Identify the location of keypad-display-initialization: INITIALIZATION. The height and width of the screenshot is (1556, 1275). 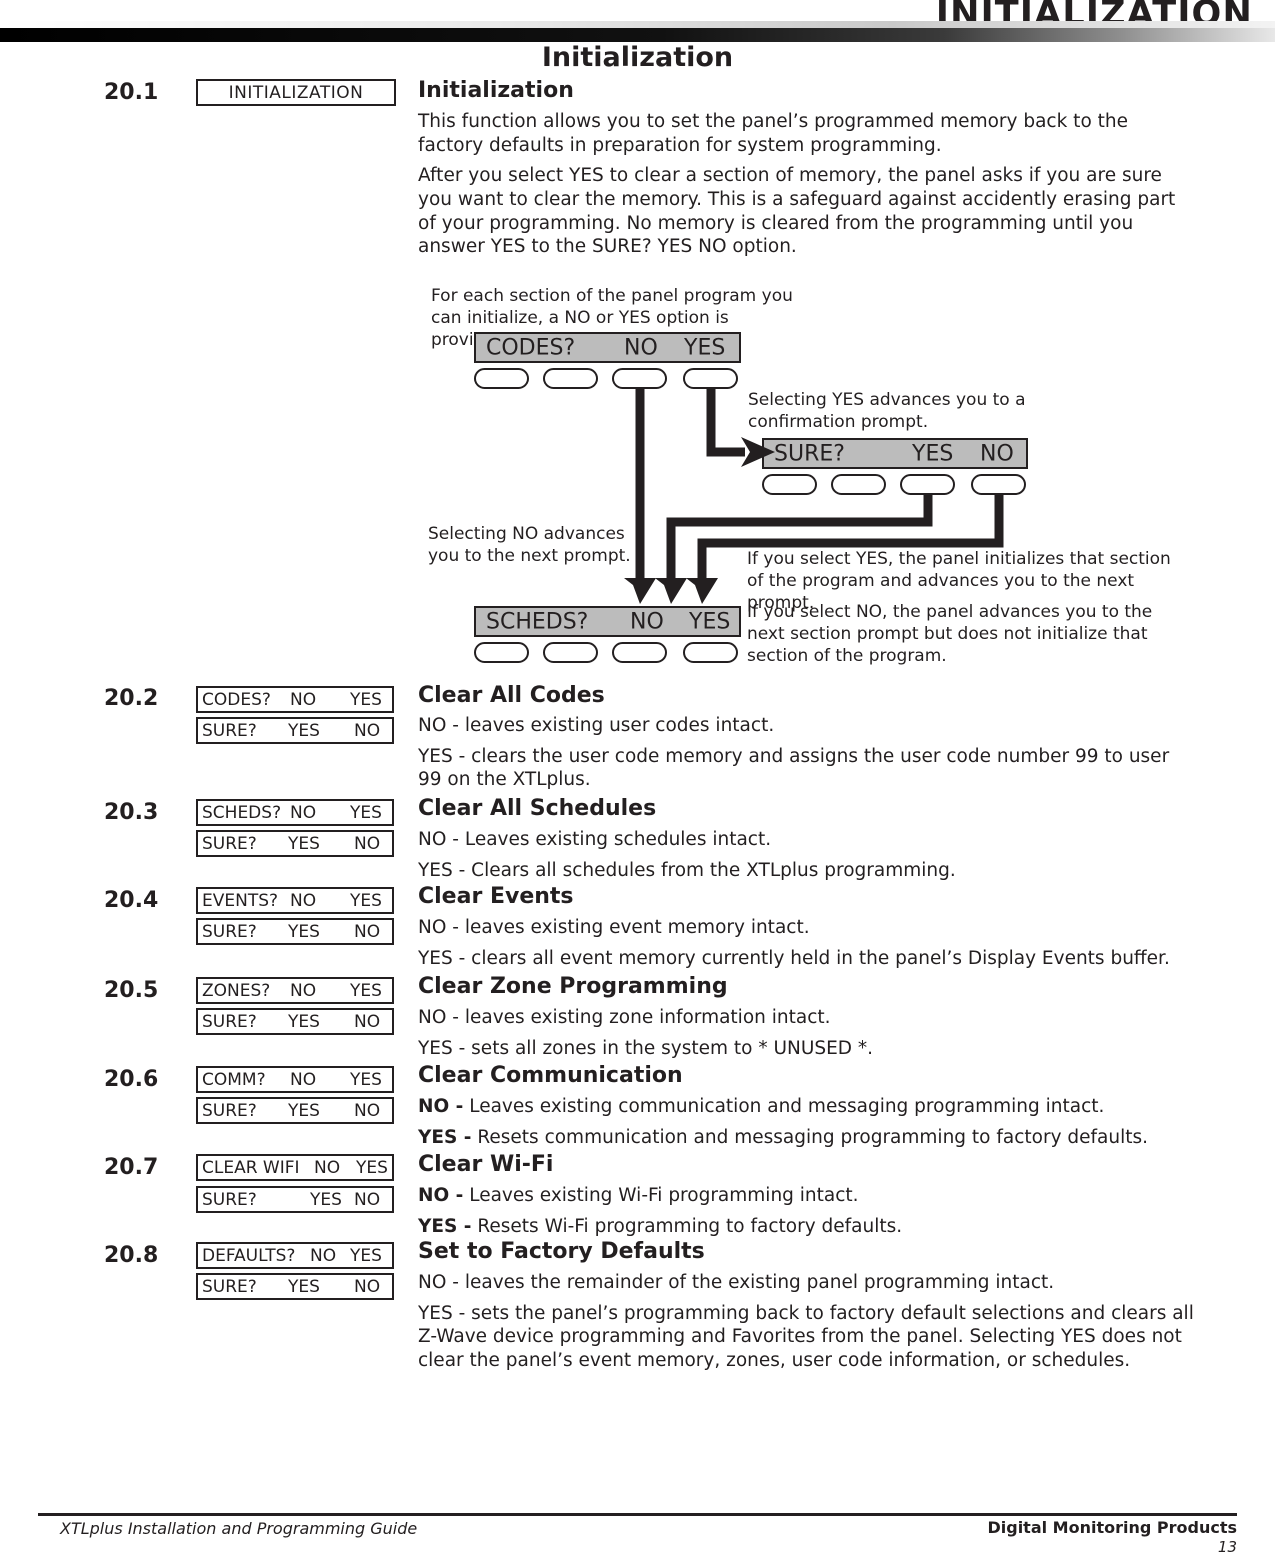
(296, 92).